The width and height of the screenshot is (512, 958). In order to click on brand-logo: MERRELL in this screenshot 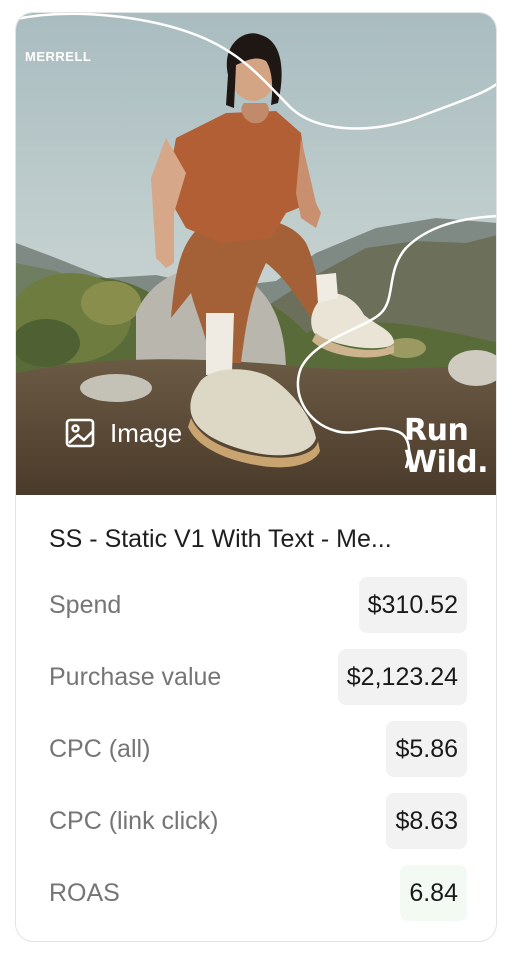, I will do `click(58, 56)`.